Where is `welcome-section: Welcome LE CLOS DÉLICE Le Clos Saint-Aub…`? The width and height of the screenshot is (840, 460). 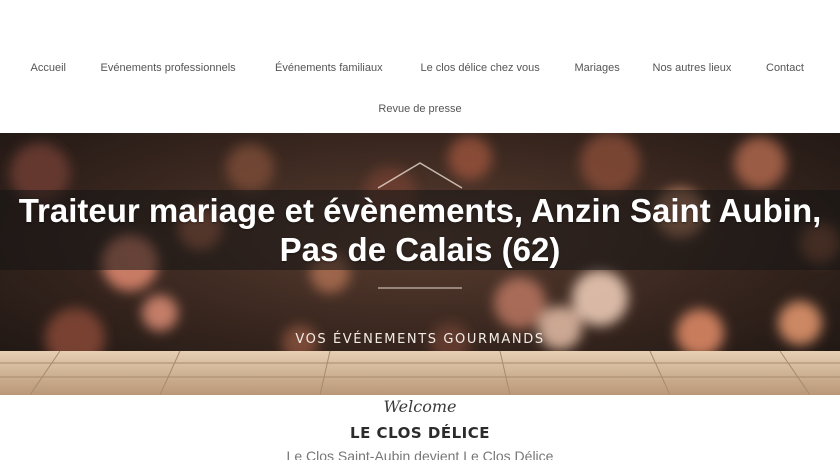
welcome-section: Welcome LE CLOS DÉLICE Le Clos Saint-Aub… is located at coordinates (420, 427).